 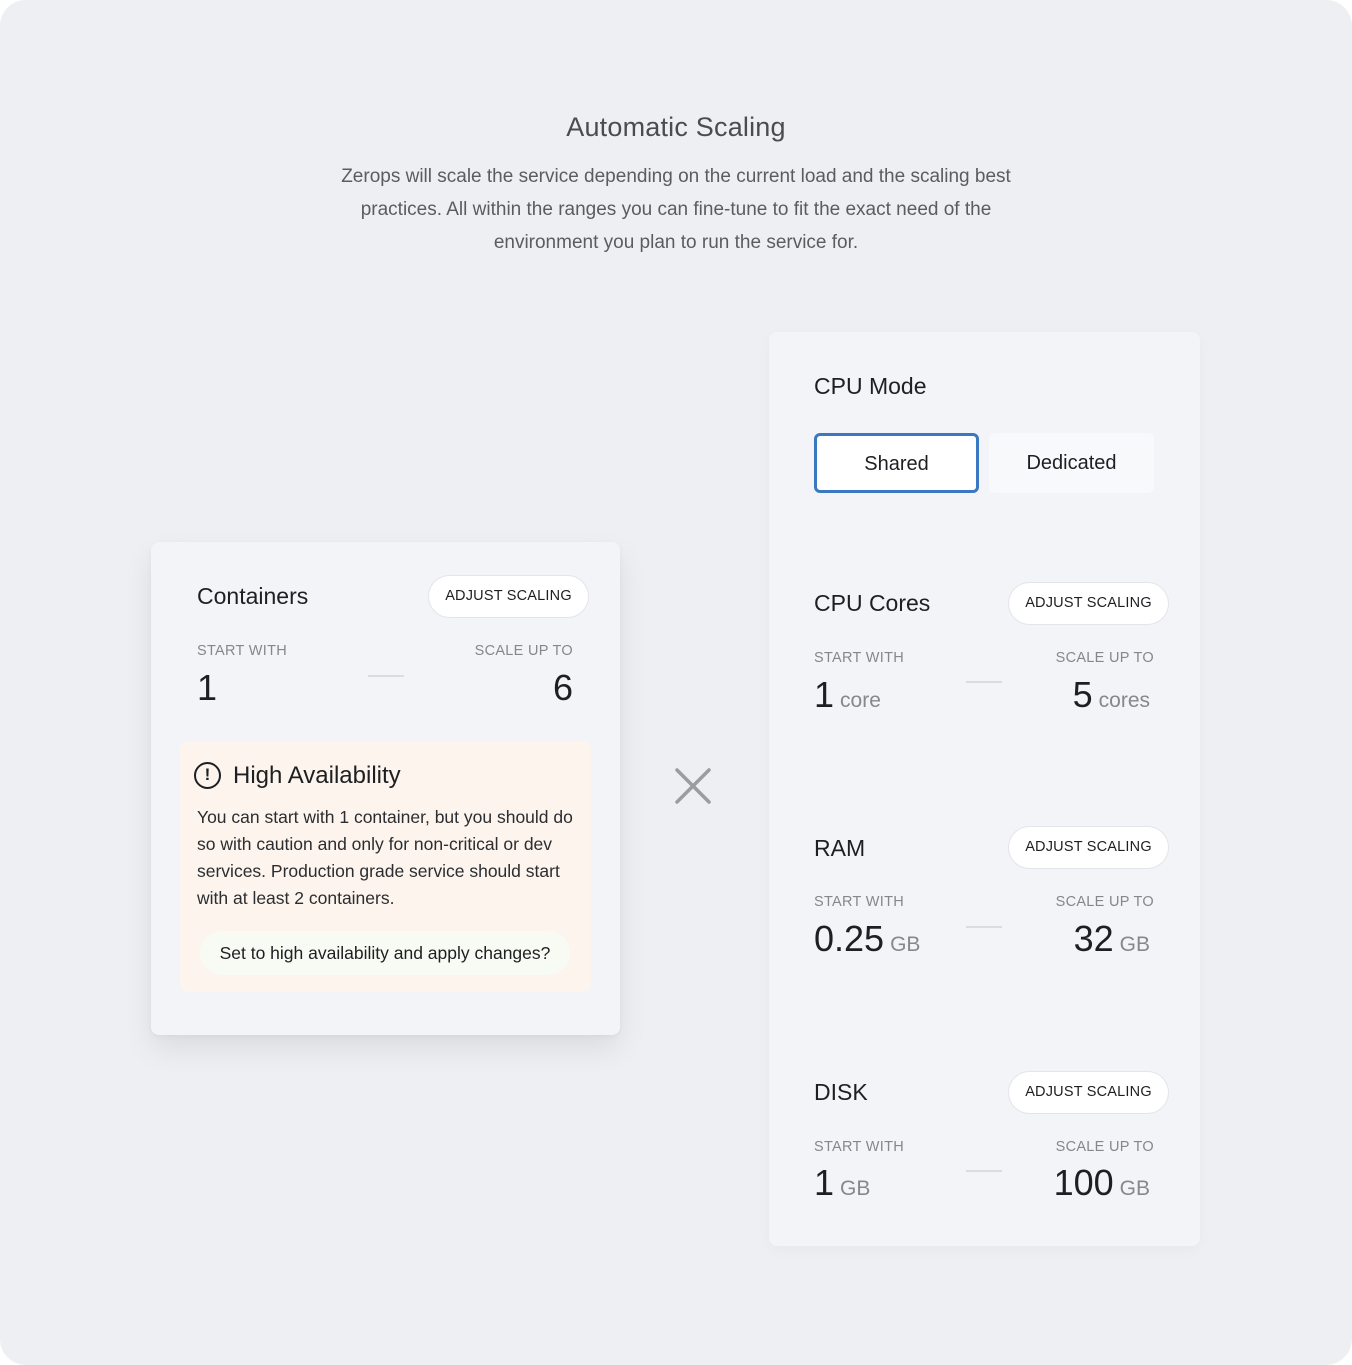 What do you see at coordinates (693, 786) in the screenshot?
I see `multiply-icon` at bounding box center [693, 786].